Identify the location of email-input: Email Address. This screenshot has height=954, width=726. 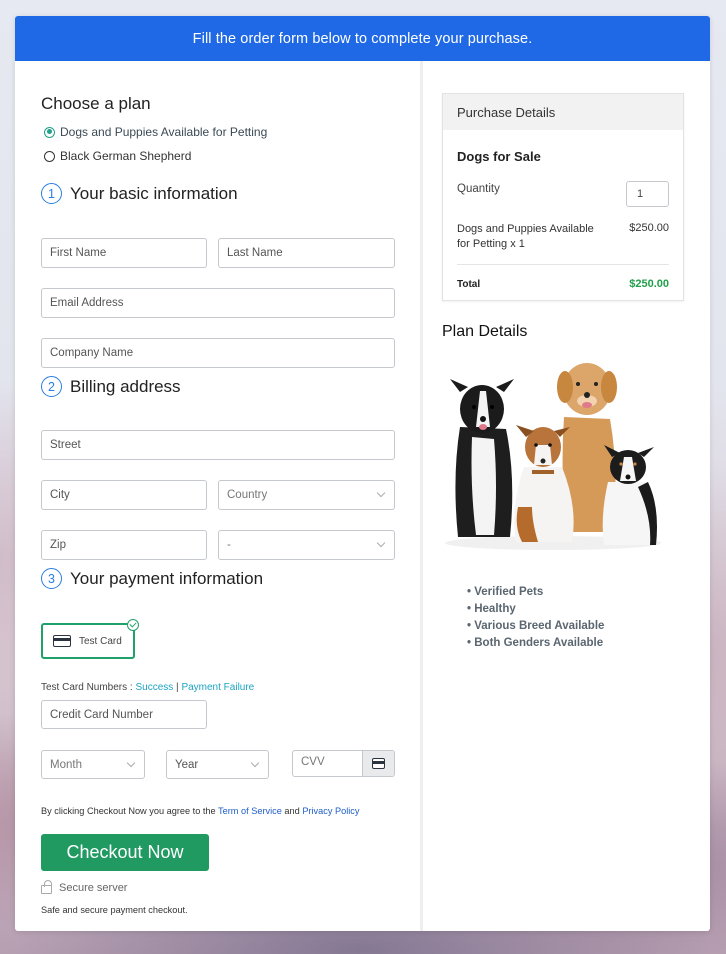
(218, 303).